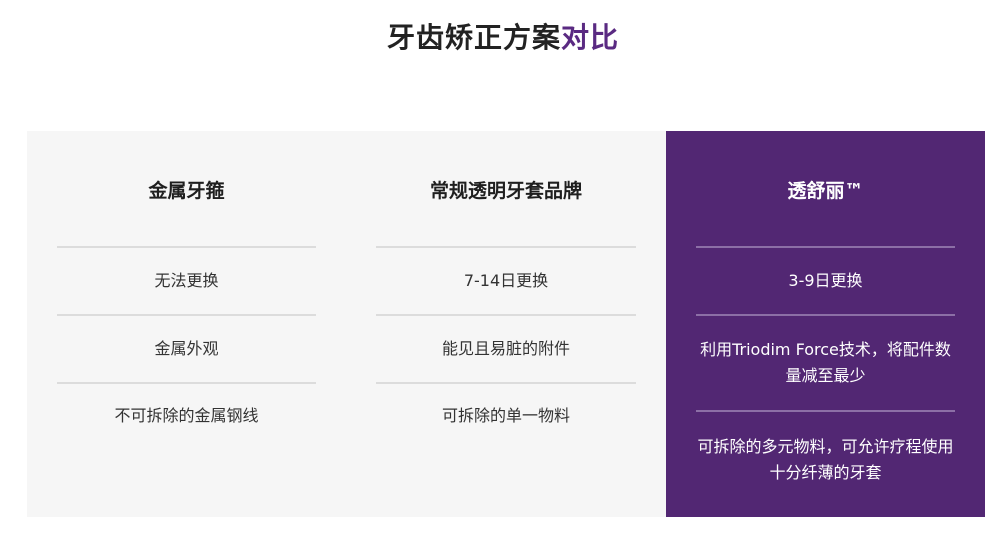 This screenshot has height=533, width=1006. Describe the element at coordinates (505, 415) in the screenshot. I see `cell-regular-material: 可拆除的单一物料` at that location.